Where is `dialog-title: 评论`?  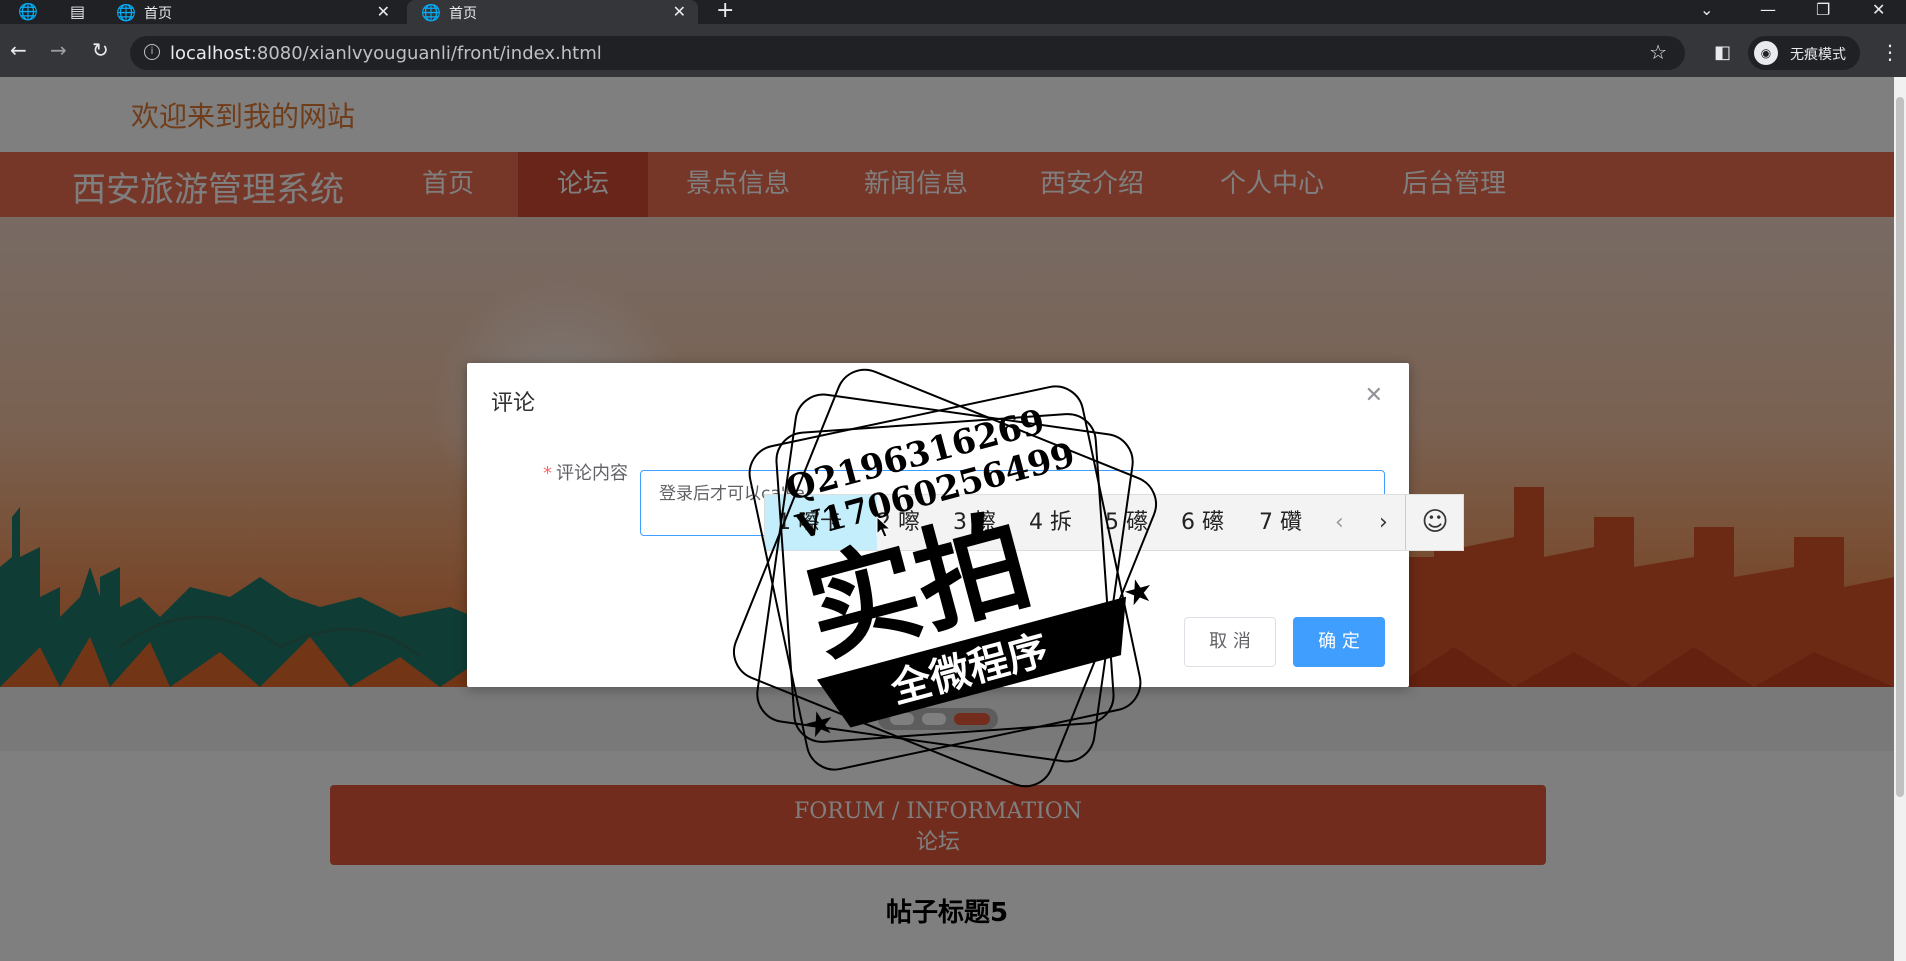
dialog-title: 评论 is located at coordinates (513, 403).